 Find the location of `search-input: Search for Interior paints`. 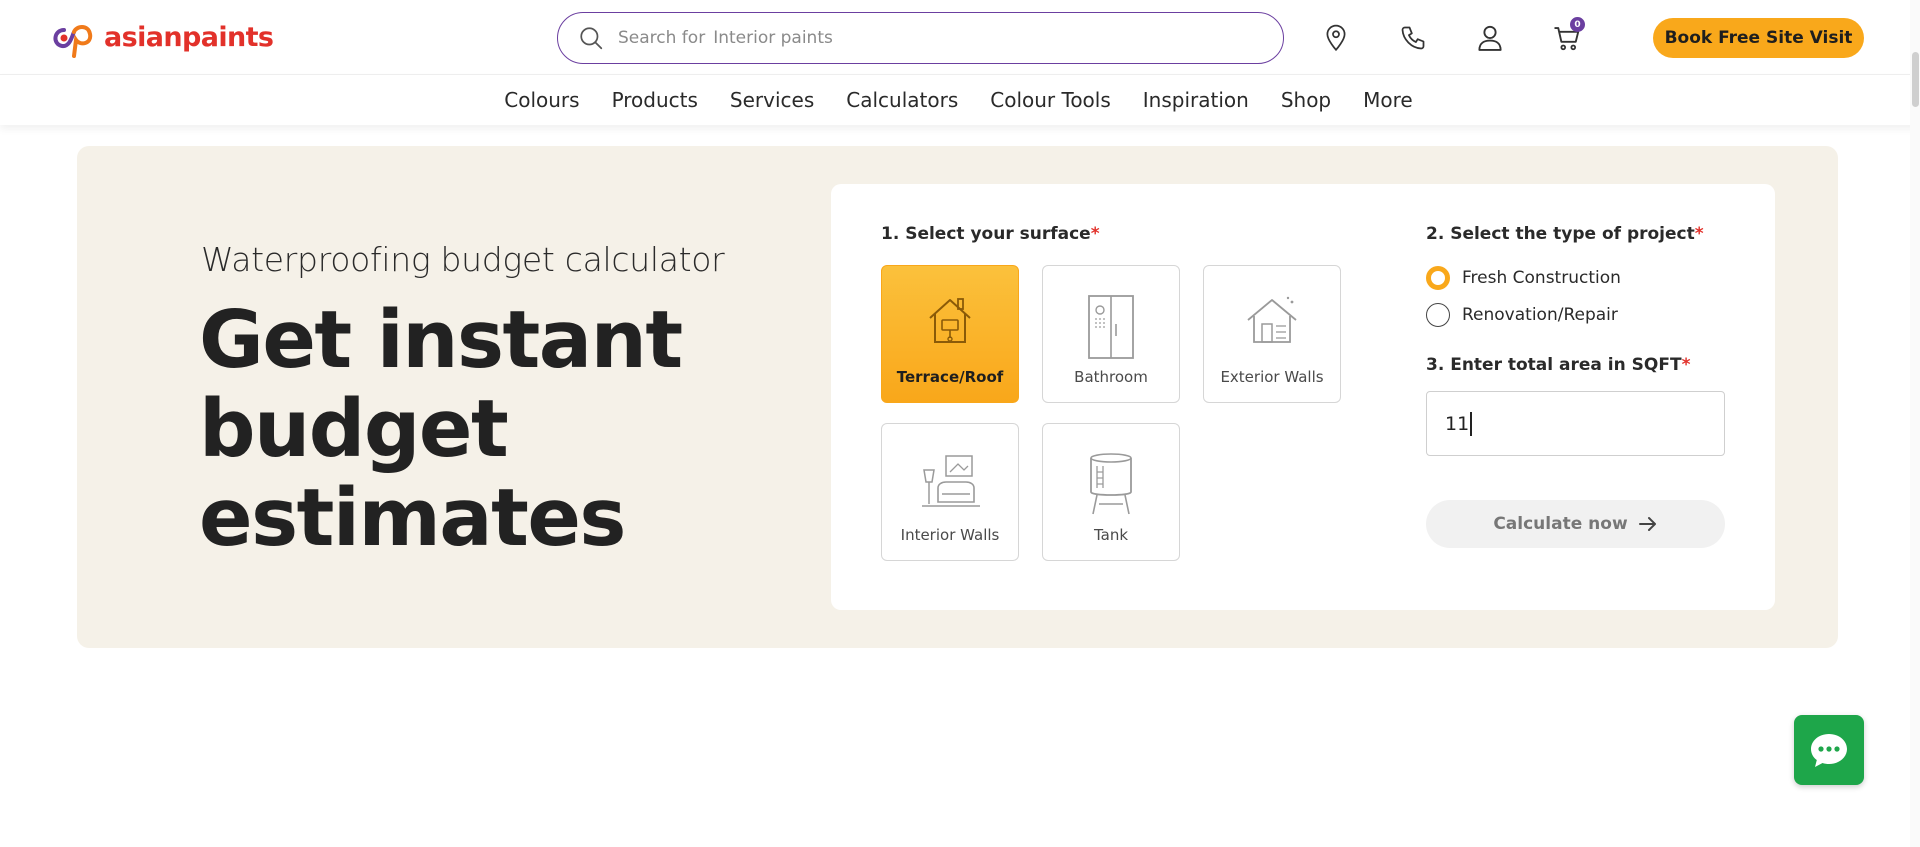

search-input: Search for Interior paints is located at coordinates (725, 38).